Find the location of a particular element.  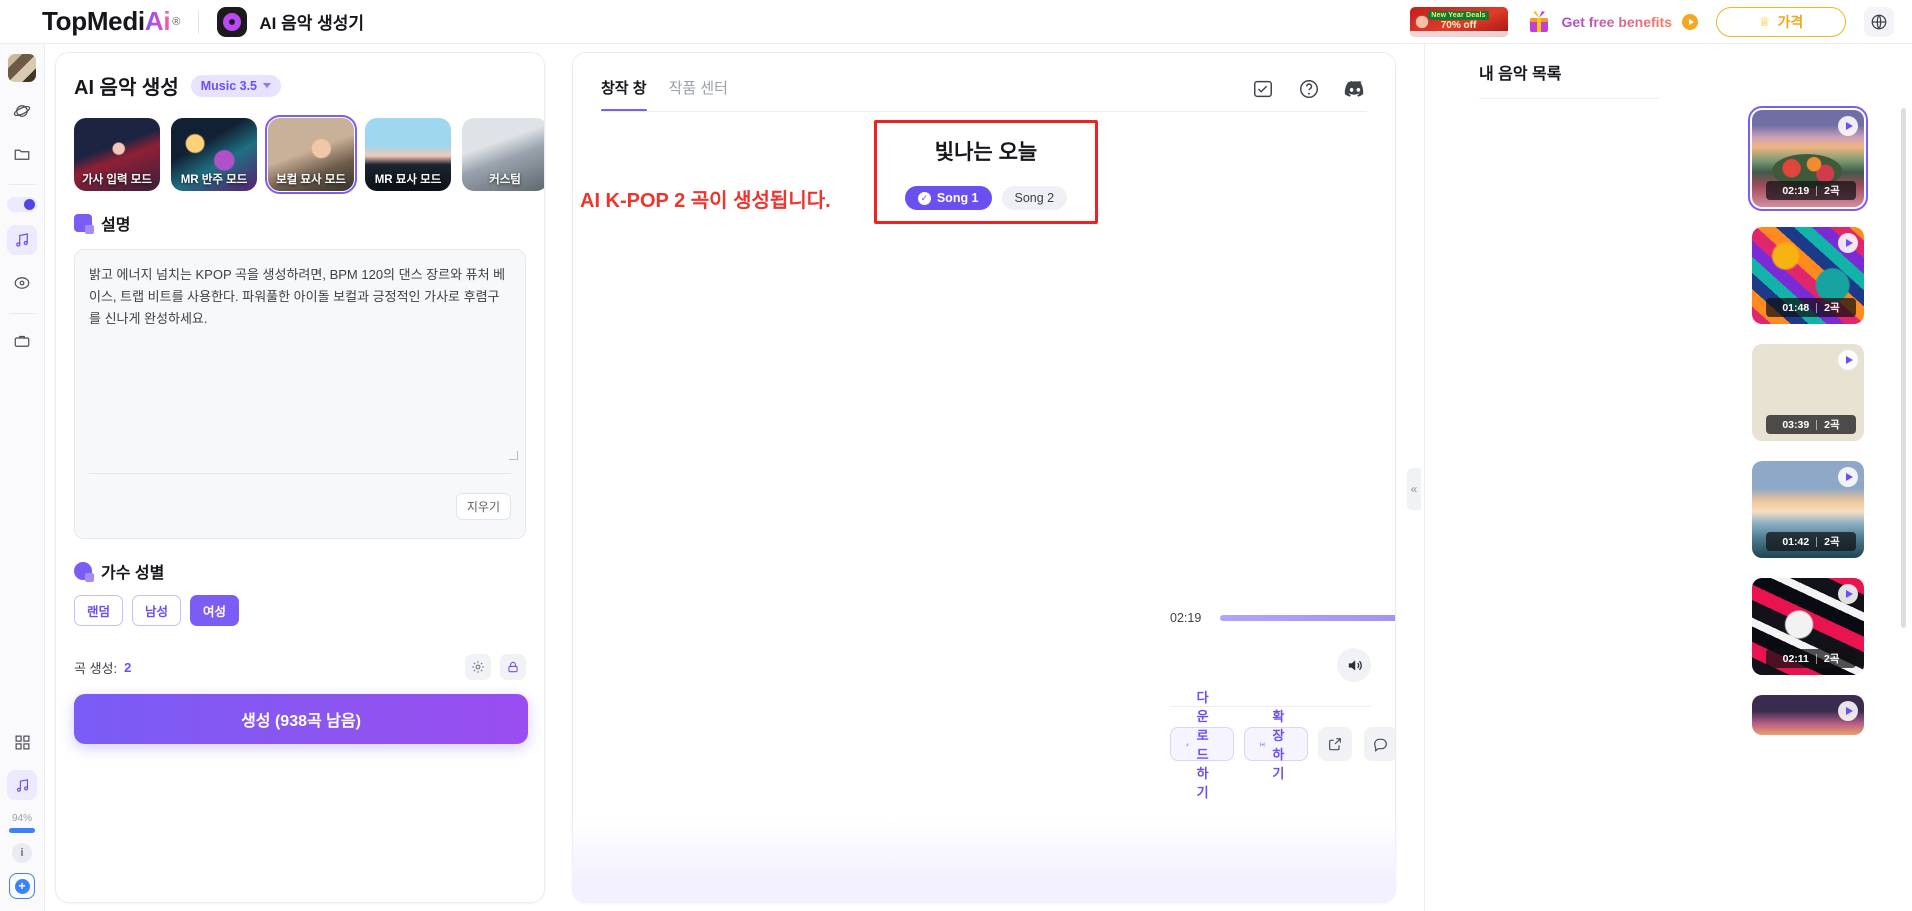

divider is located at coordinates (199, 21).